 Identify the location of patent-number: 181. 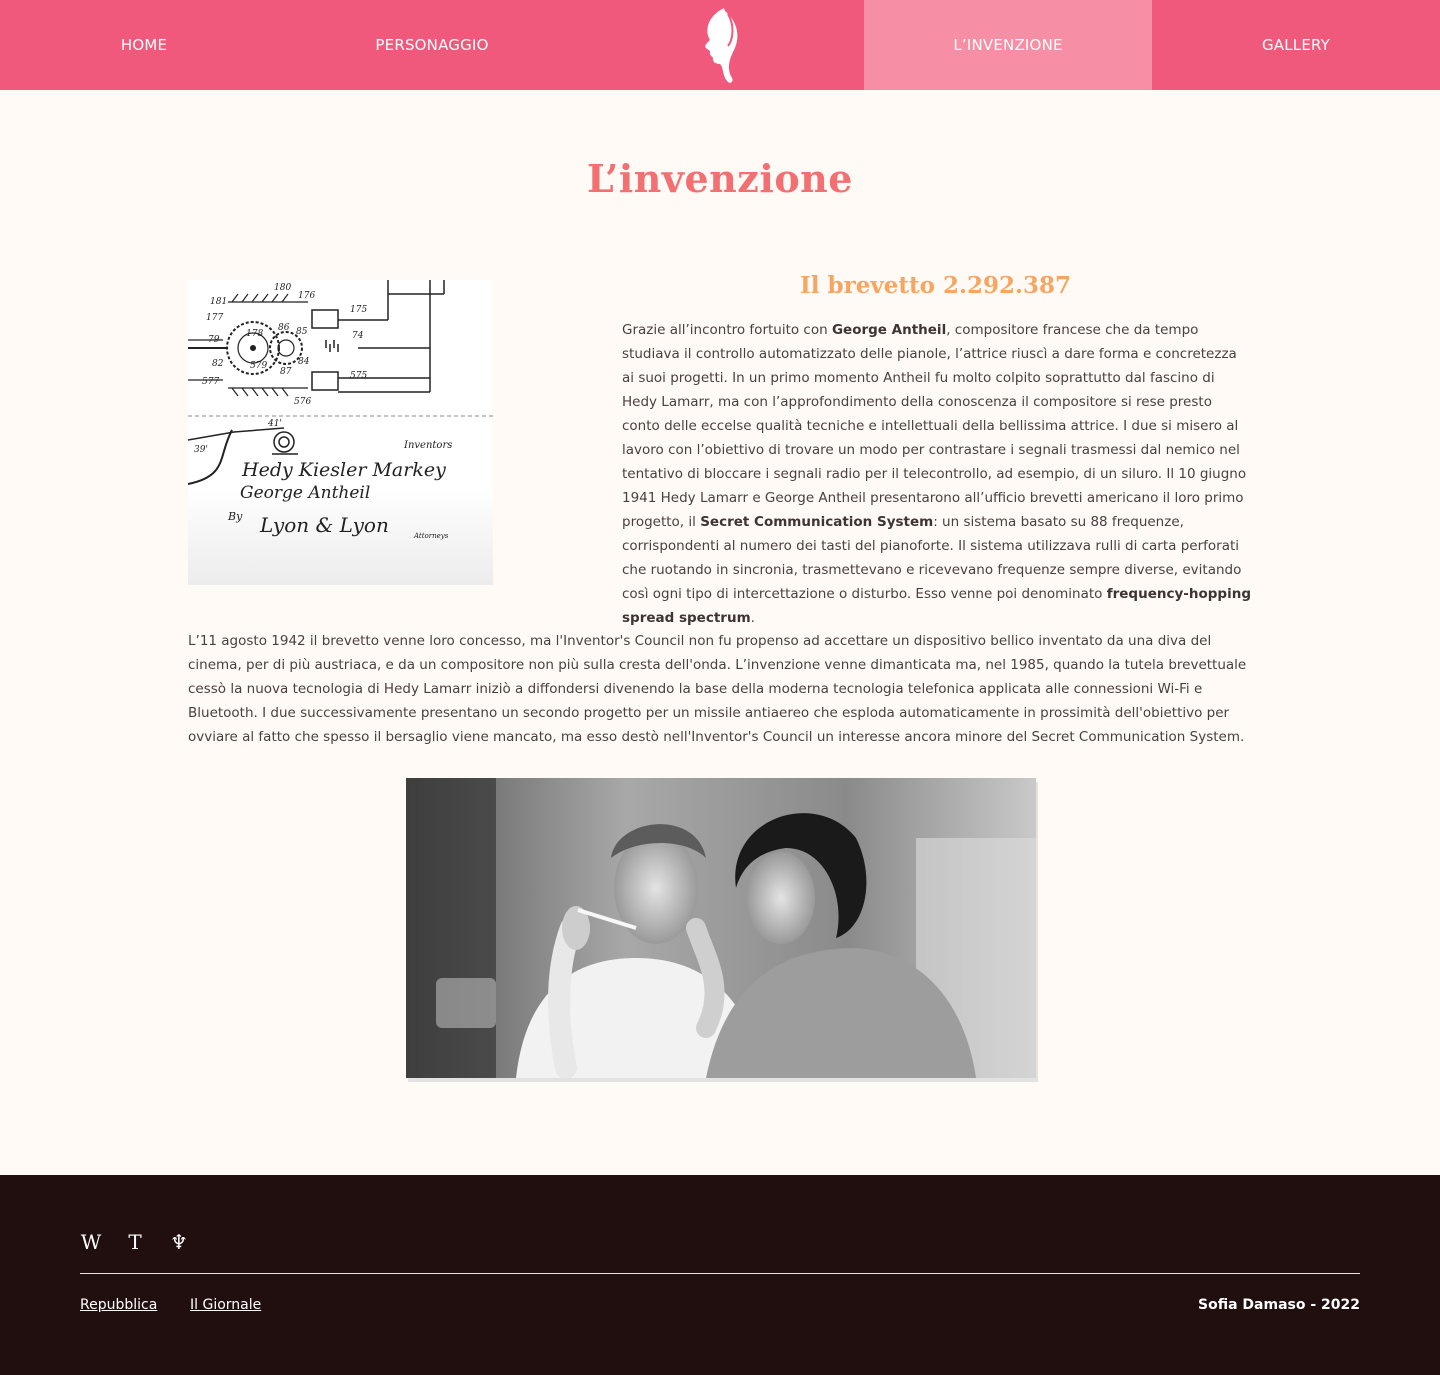
(218, 302).